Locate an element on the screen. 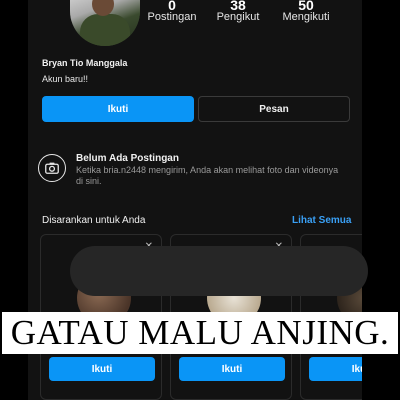 The image size is (400, 400). stat-followers-label: Pengikut is located at coordinates (238, 17).